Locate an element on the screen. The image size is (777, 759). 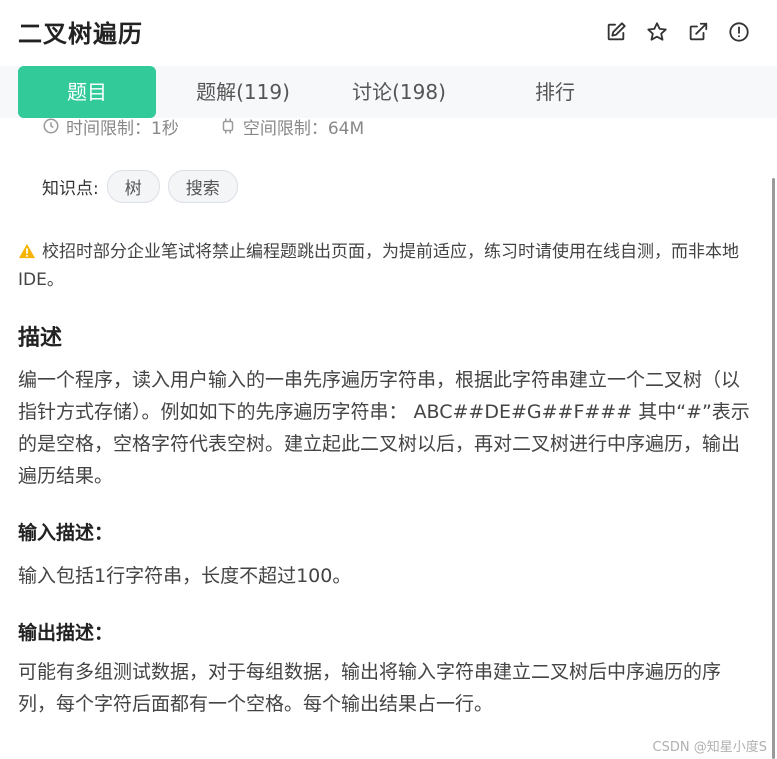
time-limit: 时间限制：1秒 is located at coordinates (110, 128).